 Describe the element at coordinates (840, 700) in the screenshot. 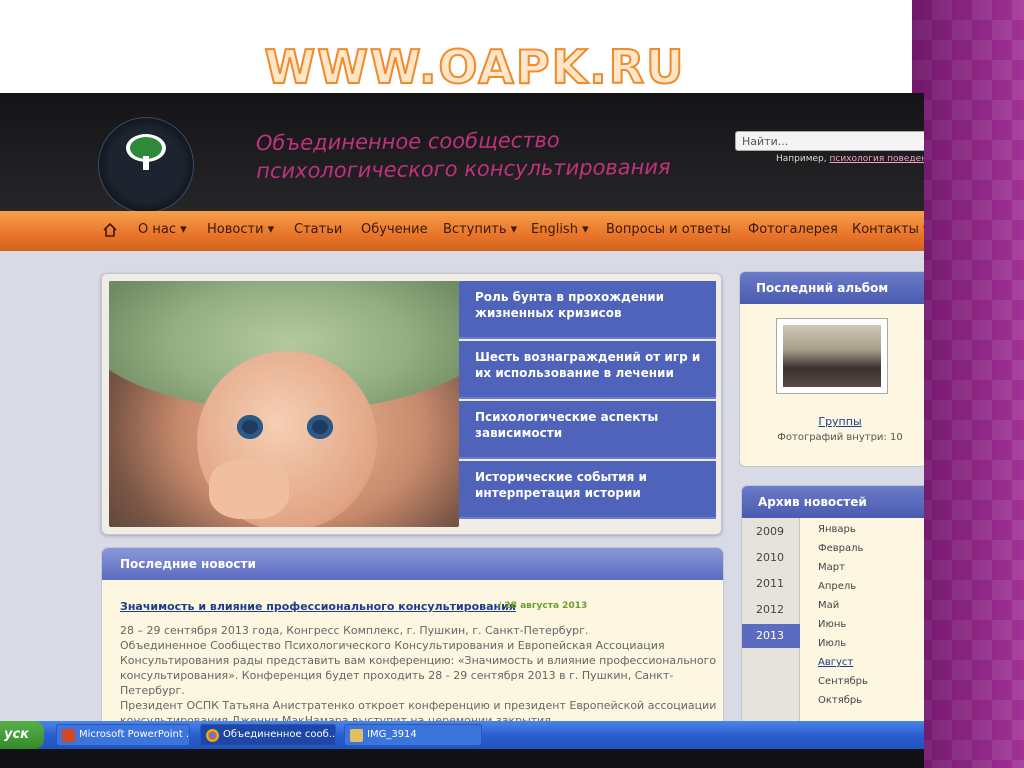

I see `archive-month: Октябрь` at that location.